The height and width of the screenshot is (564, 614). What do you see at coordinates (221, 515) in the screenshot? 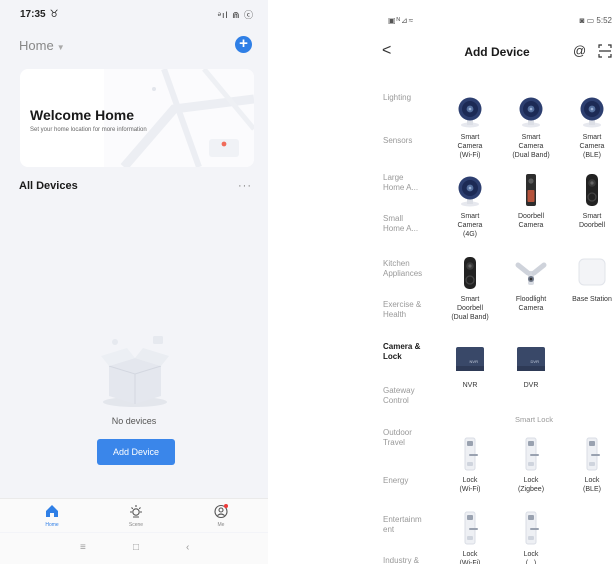
I see `tab-me: Me` at bounding box center [221, 515].